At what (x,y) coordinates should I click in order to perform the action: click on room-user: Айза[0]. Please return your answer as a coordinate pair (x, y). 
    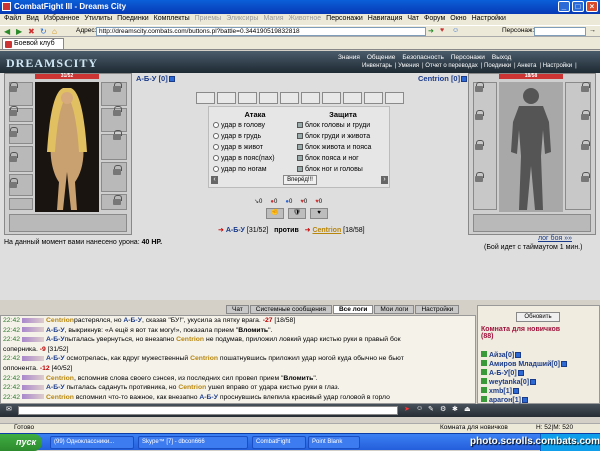
    Looking at the image, I should click on (501, 355).